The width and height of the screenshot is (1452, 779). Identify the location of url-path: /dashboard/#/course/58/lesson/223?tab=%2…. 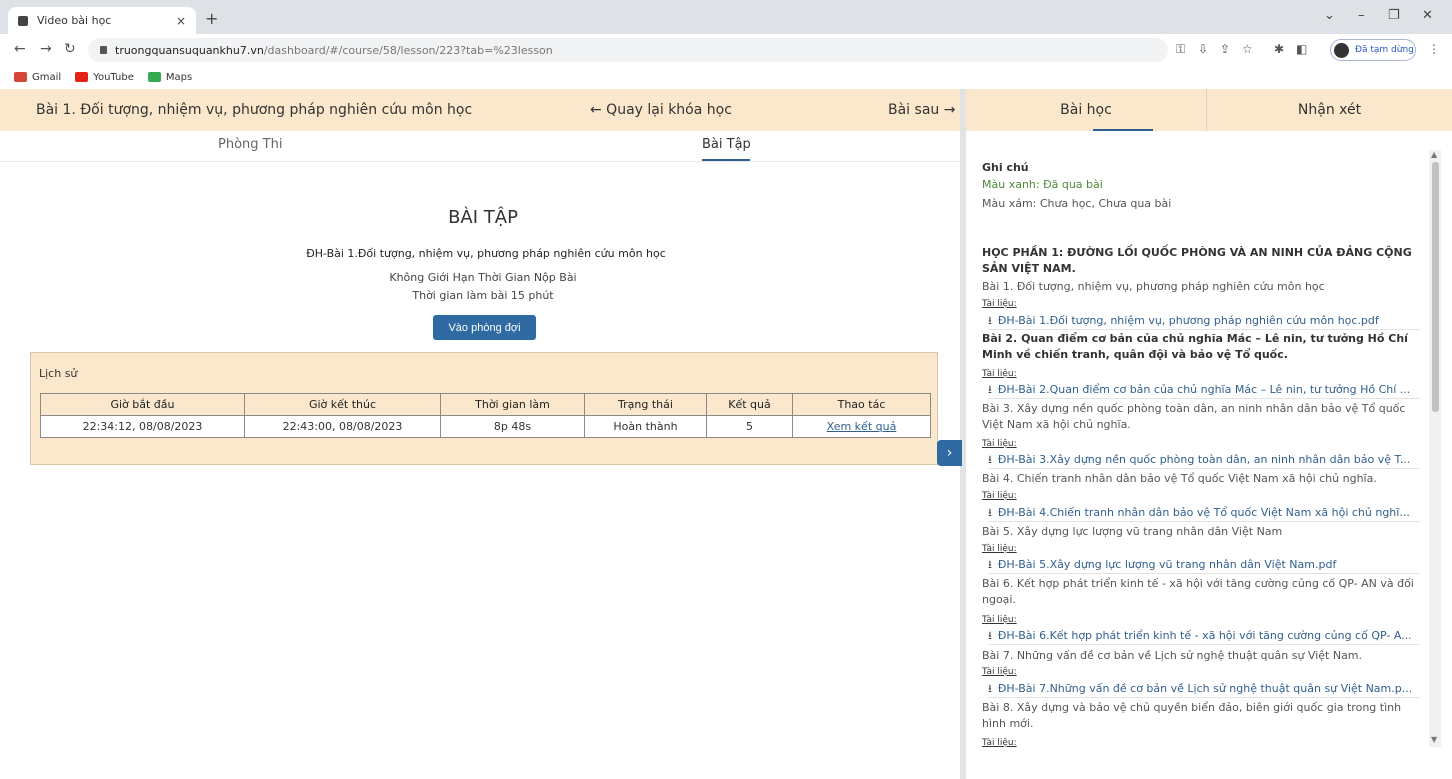
(408, 50).